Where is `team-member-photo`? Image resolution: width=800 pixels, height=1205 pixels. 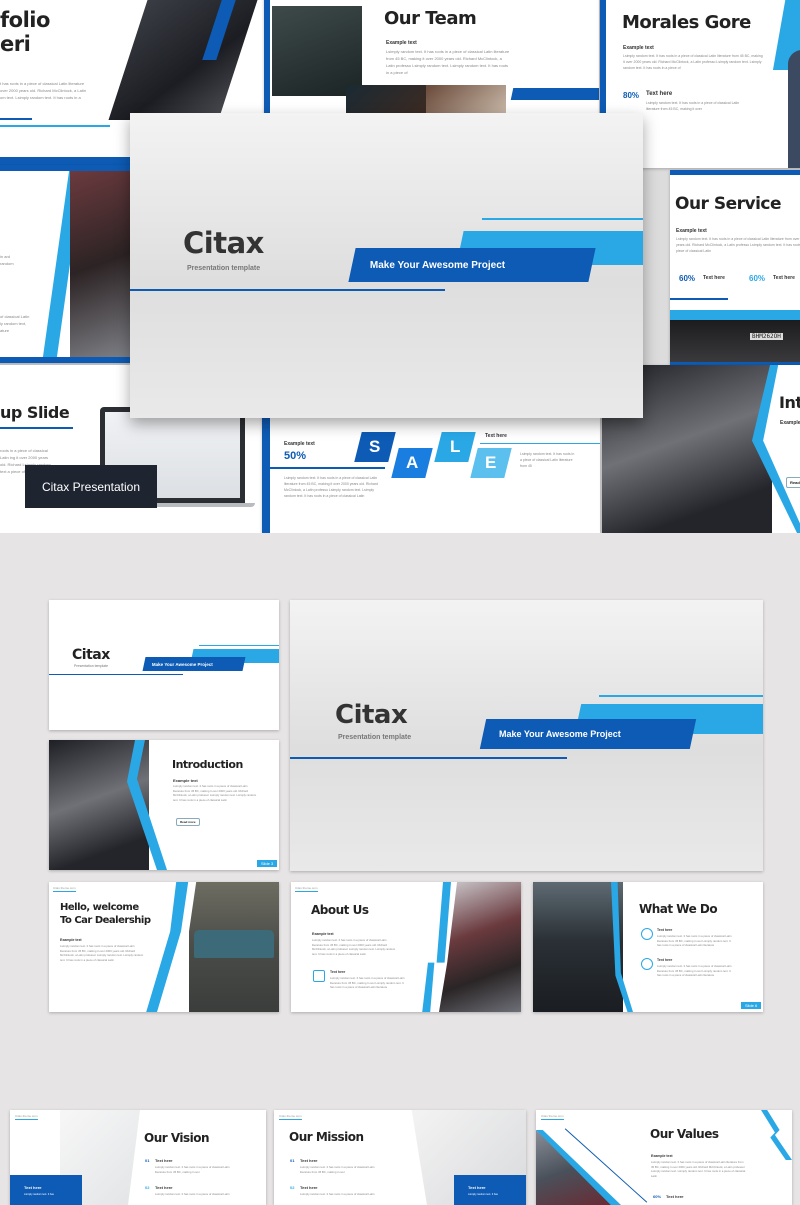 team-member-photo is located at coordinates (317, 51).